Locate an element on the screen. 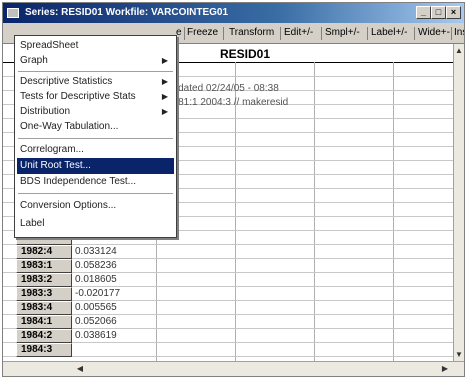 Image resolution: width=467 pixels, height=379 pixels. maximize-icon: □ is located at coordinates (438, 12).